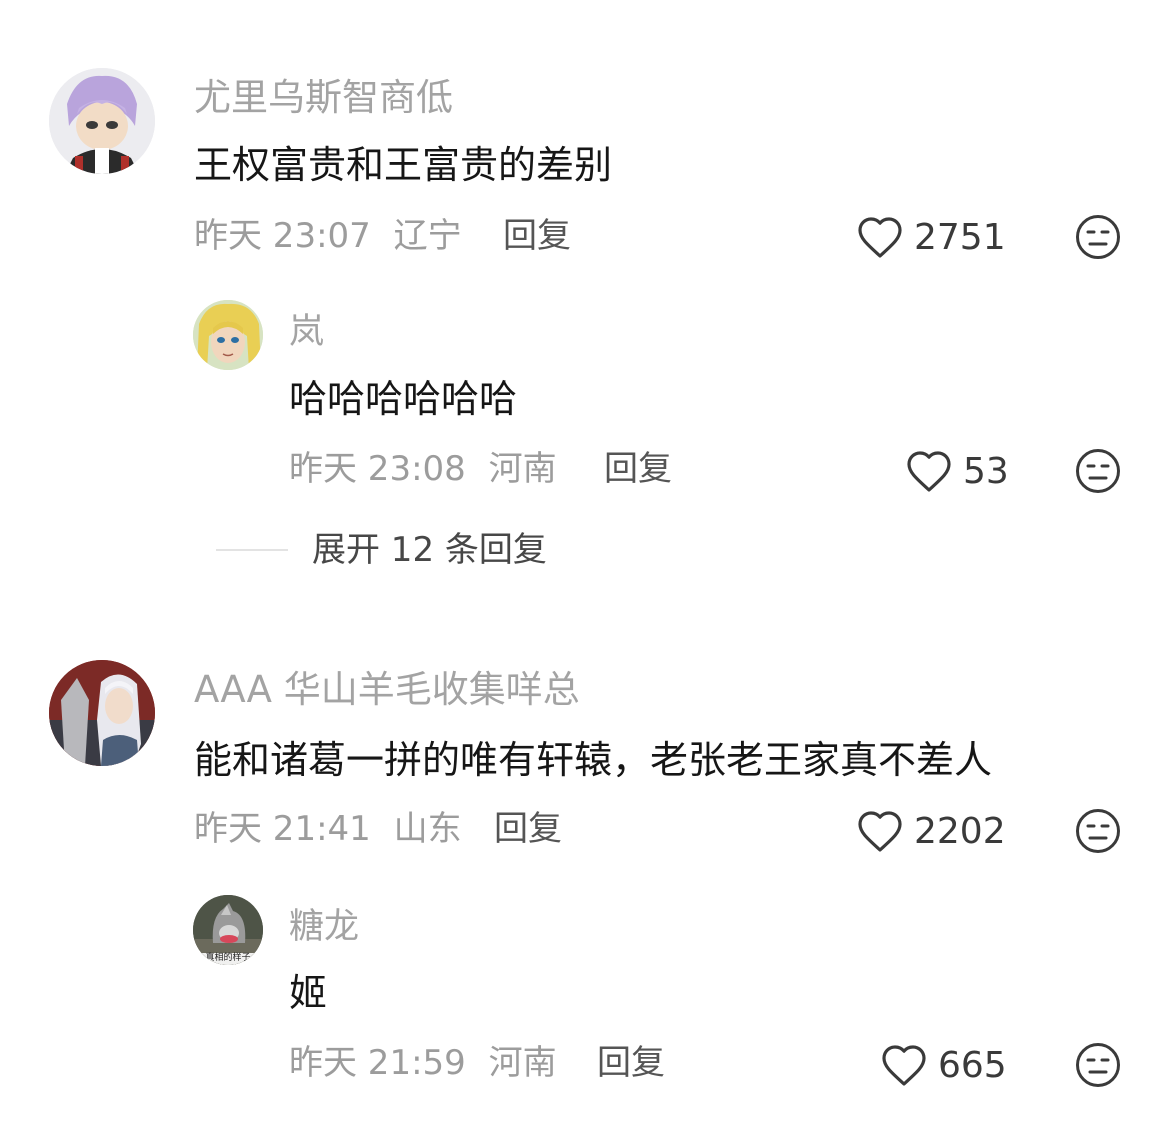 The width and height of the screenshot is (1170, 1121). What do you see at coordinates (972, 1065) in the screenshot?
I see `like-count: 665` at bounding box center [972, 1065].